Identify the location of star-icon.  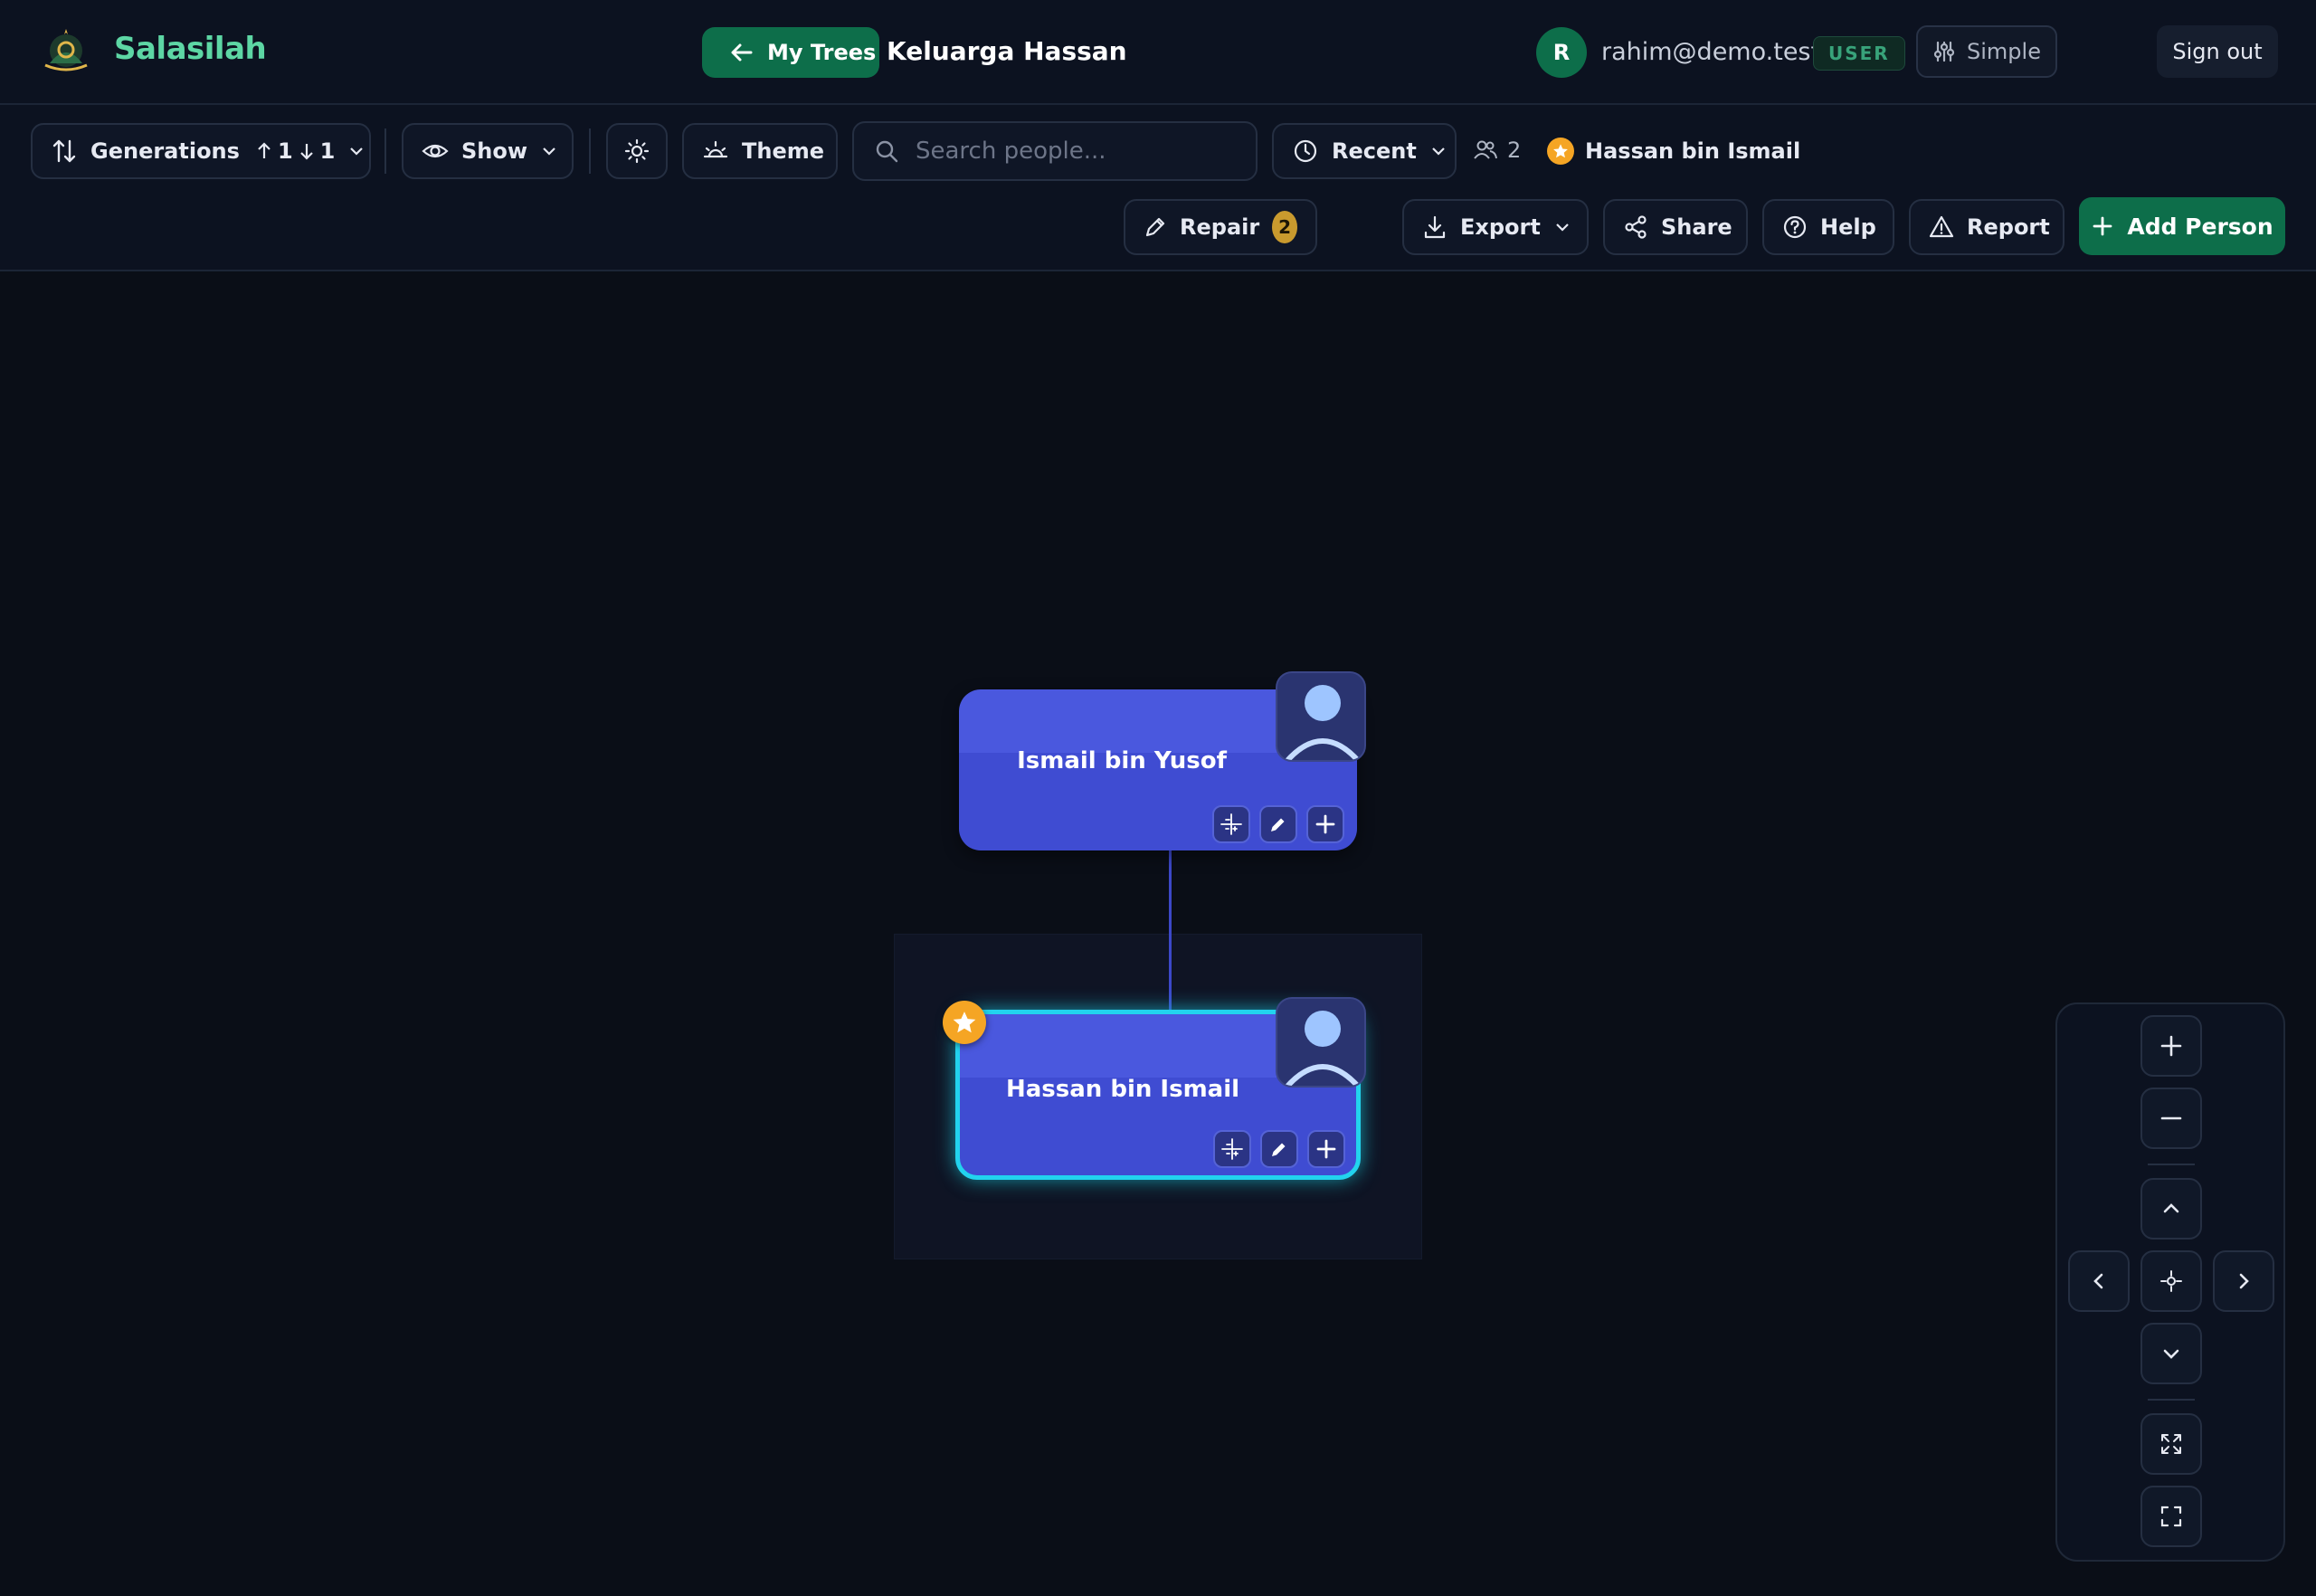
(1560, 152).